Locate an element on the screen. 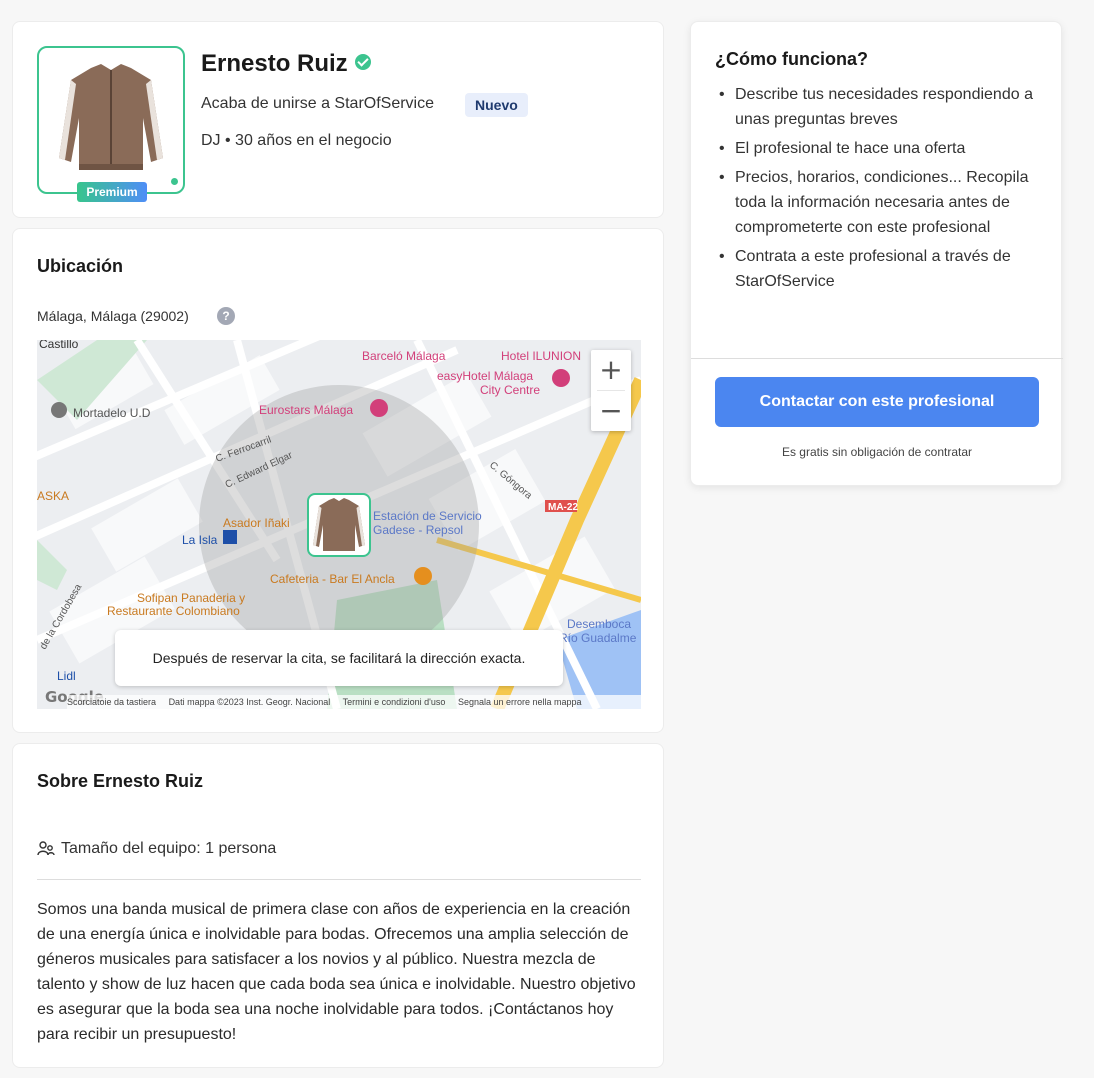 Image resolution: width=1094 pixels, height=1078 pixels. svg-text: Asador Iñaki is located at coordinates (256, 523).